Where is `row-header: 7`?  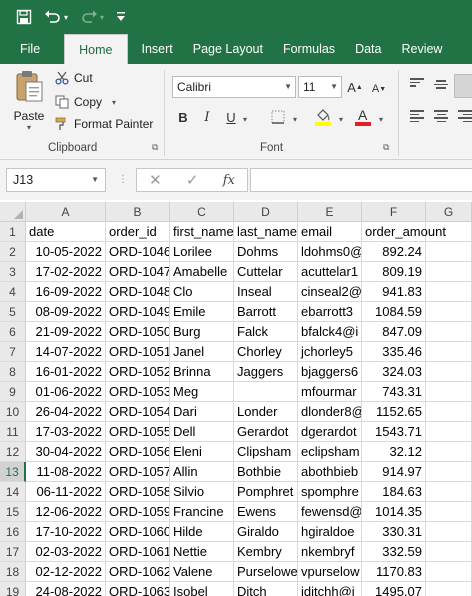
row-header: 7 is located at coordinates (13, 352).